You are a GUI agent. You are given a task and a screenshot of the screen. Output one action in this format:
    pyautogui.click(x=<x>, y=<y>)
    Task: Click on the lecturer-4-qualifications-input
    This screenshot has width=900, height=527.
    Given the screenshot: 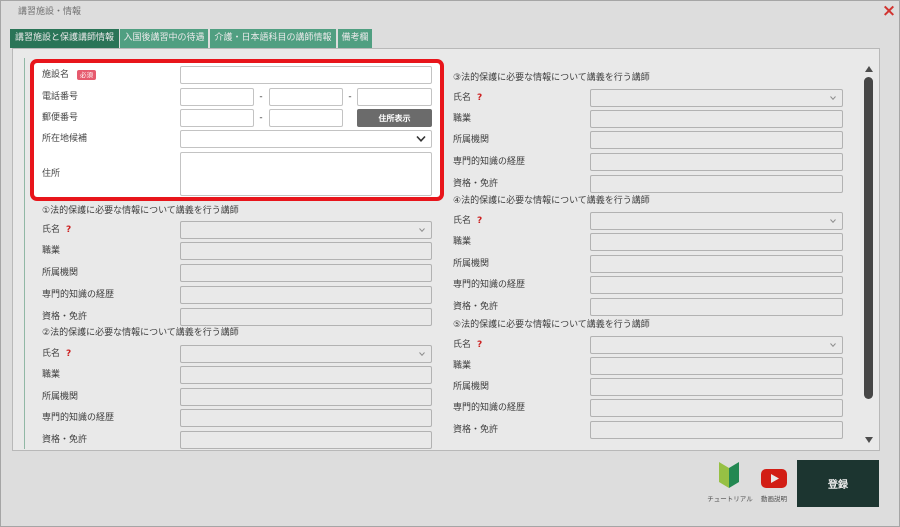 What is the action you would take?
    pyautogui.click(x=716, y=307)
    